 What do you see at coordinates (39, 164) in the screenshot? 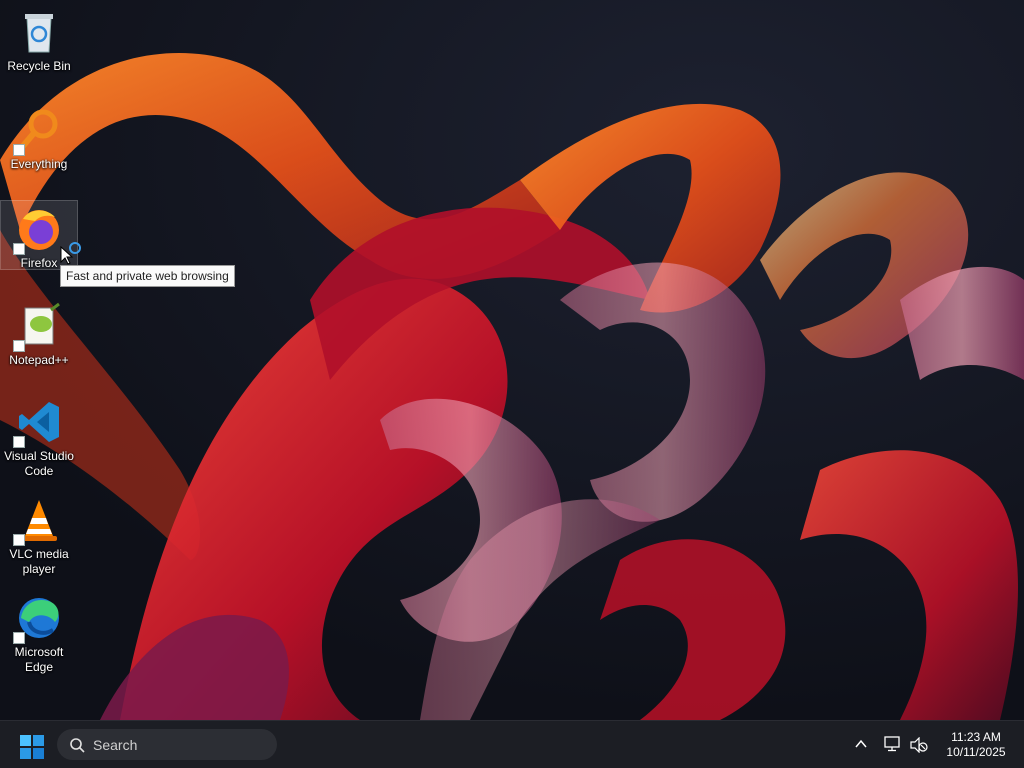
I see `desktop-icon-label: Everything` at bounding box center [39, 164].